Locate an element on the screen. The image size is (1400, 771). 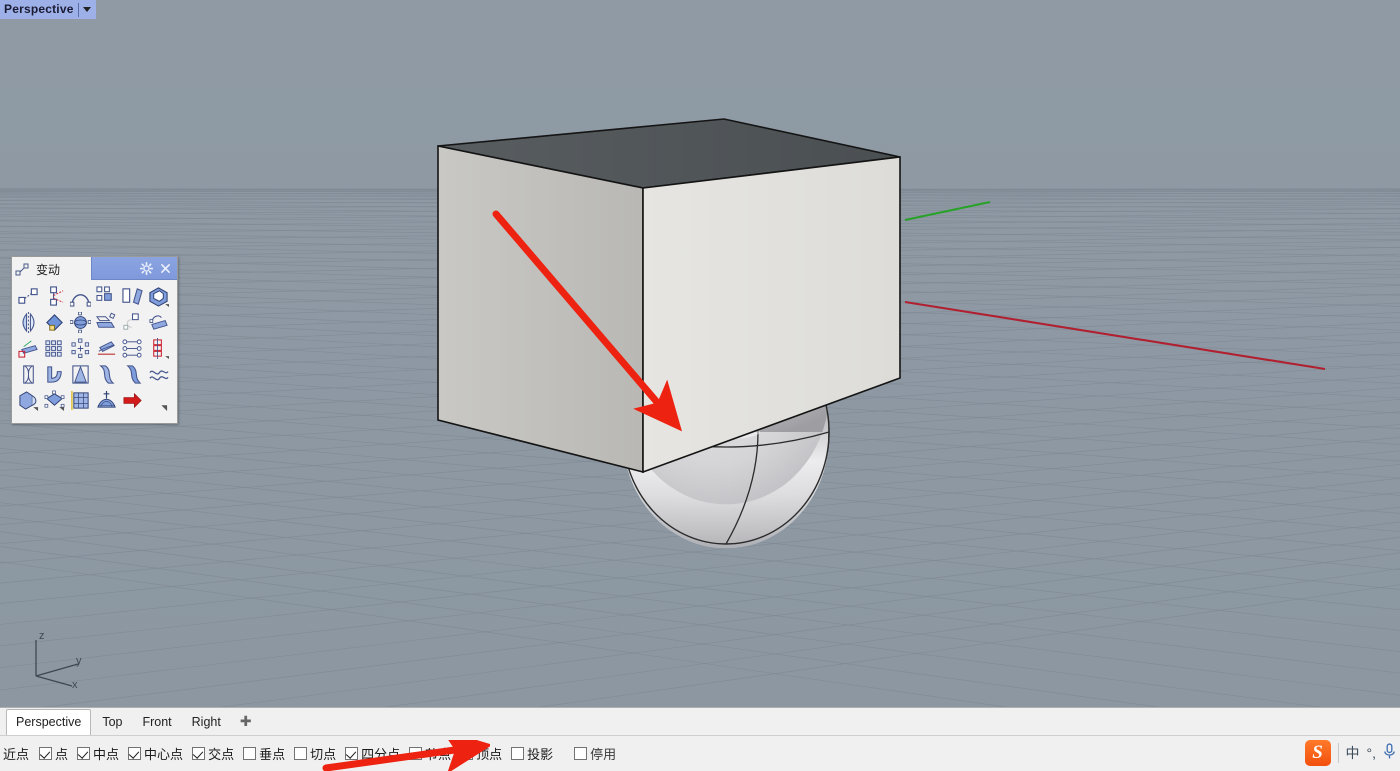
transform-button-project-to-plane is located at coordinates (106, 322).